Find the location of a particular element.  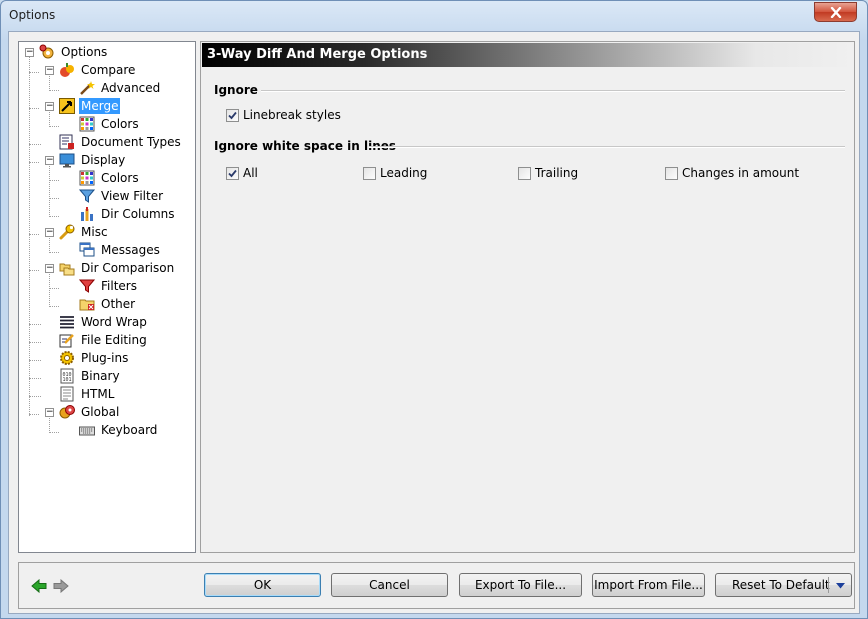

tree-item-word-wrap: Word Wrap is located at coordinates (104, 322).